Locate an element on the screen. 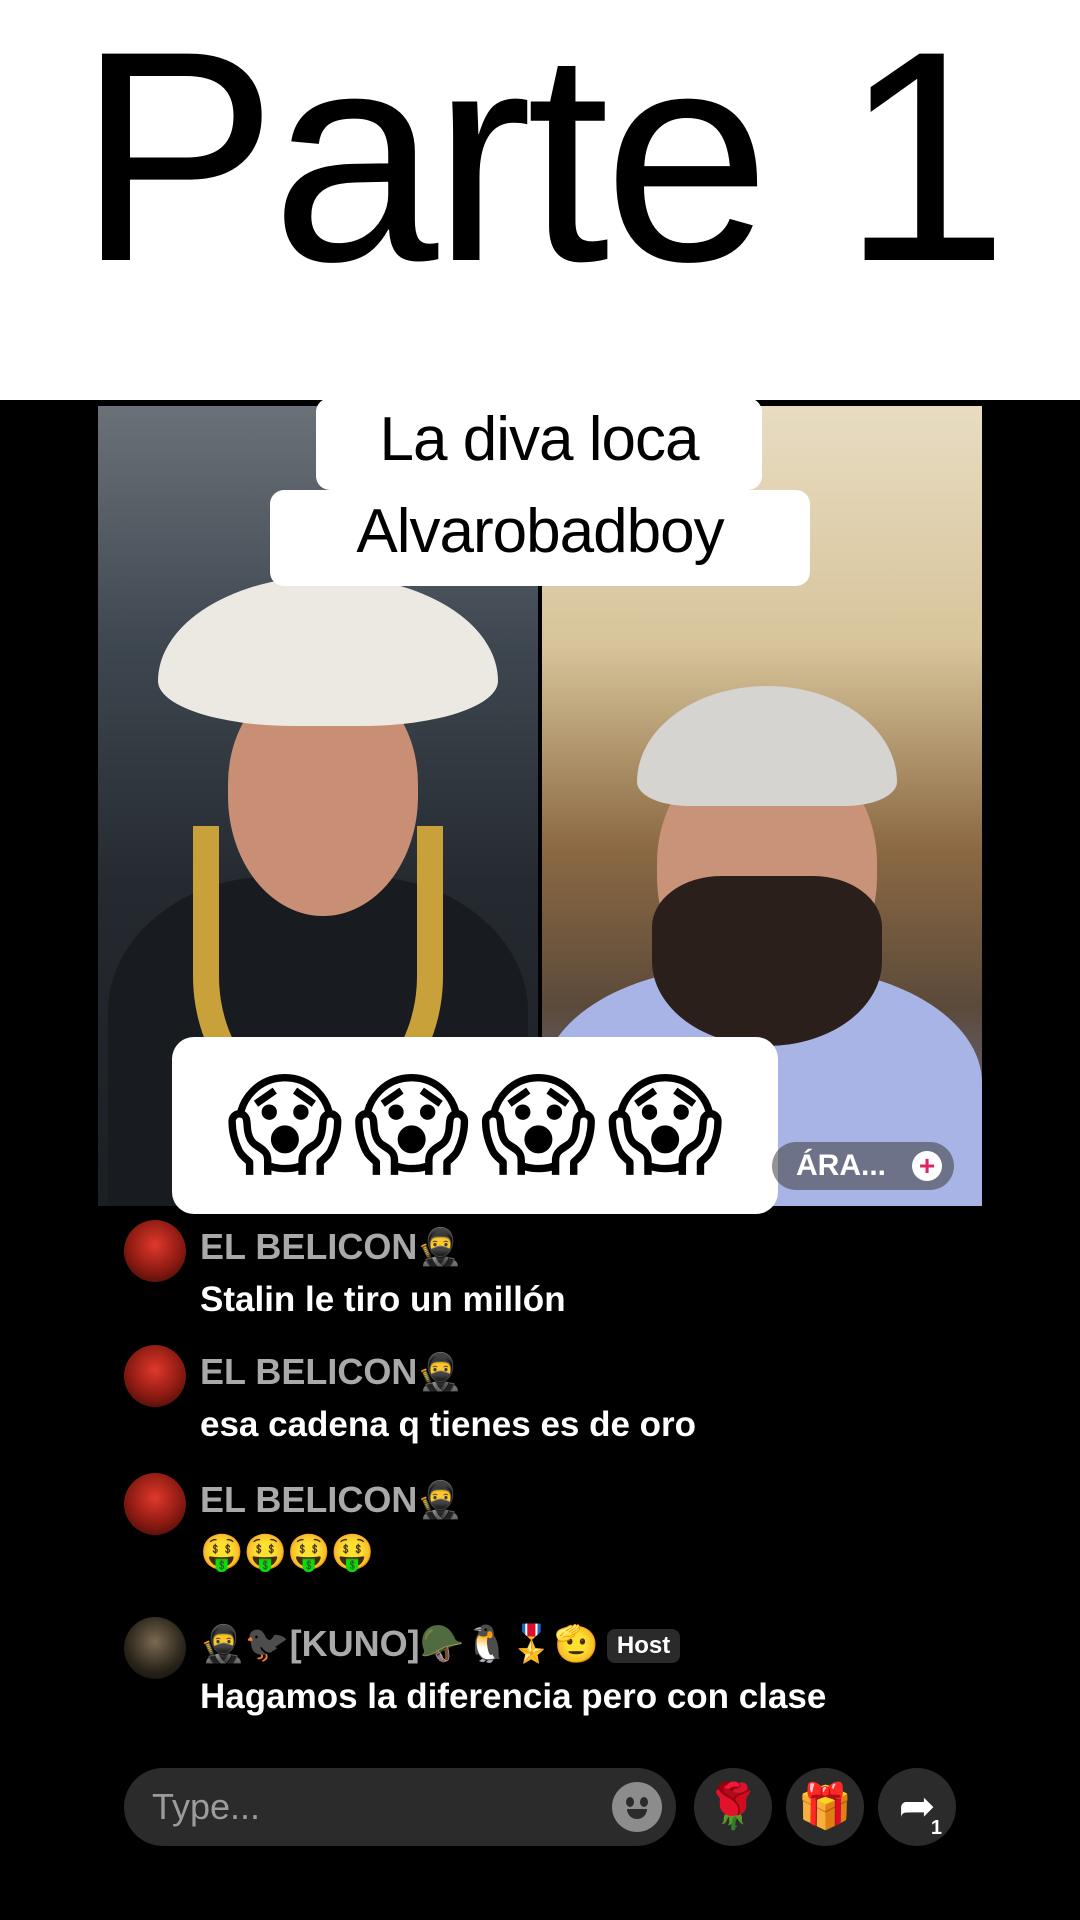 This screenshot has height=1920, width=1080. caption-line-1: La diva loca is located at coordinates (539, 444).